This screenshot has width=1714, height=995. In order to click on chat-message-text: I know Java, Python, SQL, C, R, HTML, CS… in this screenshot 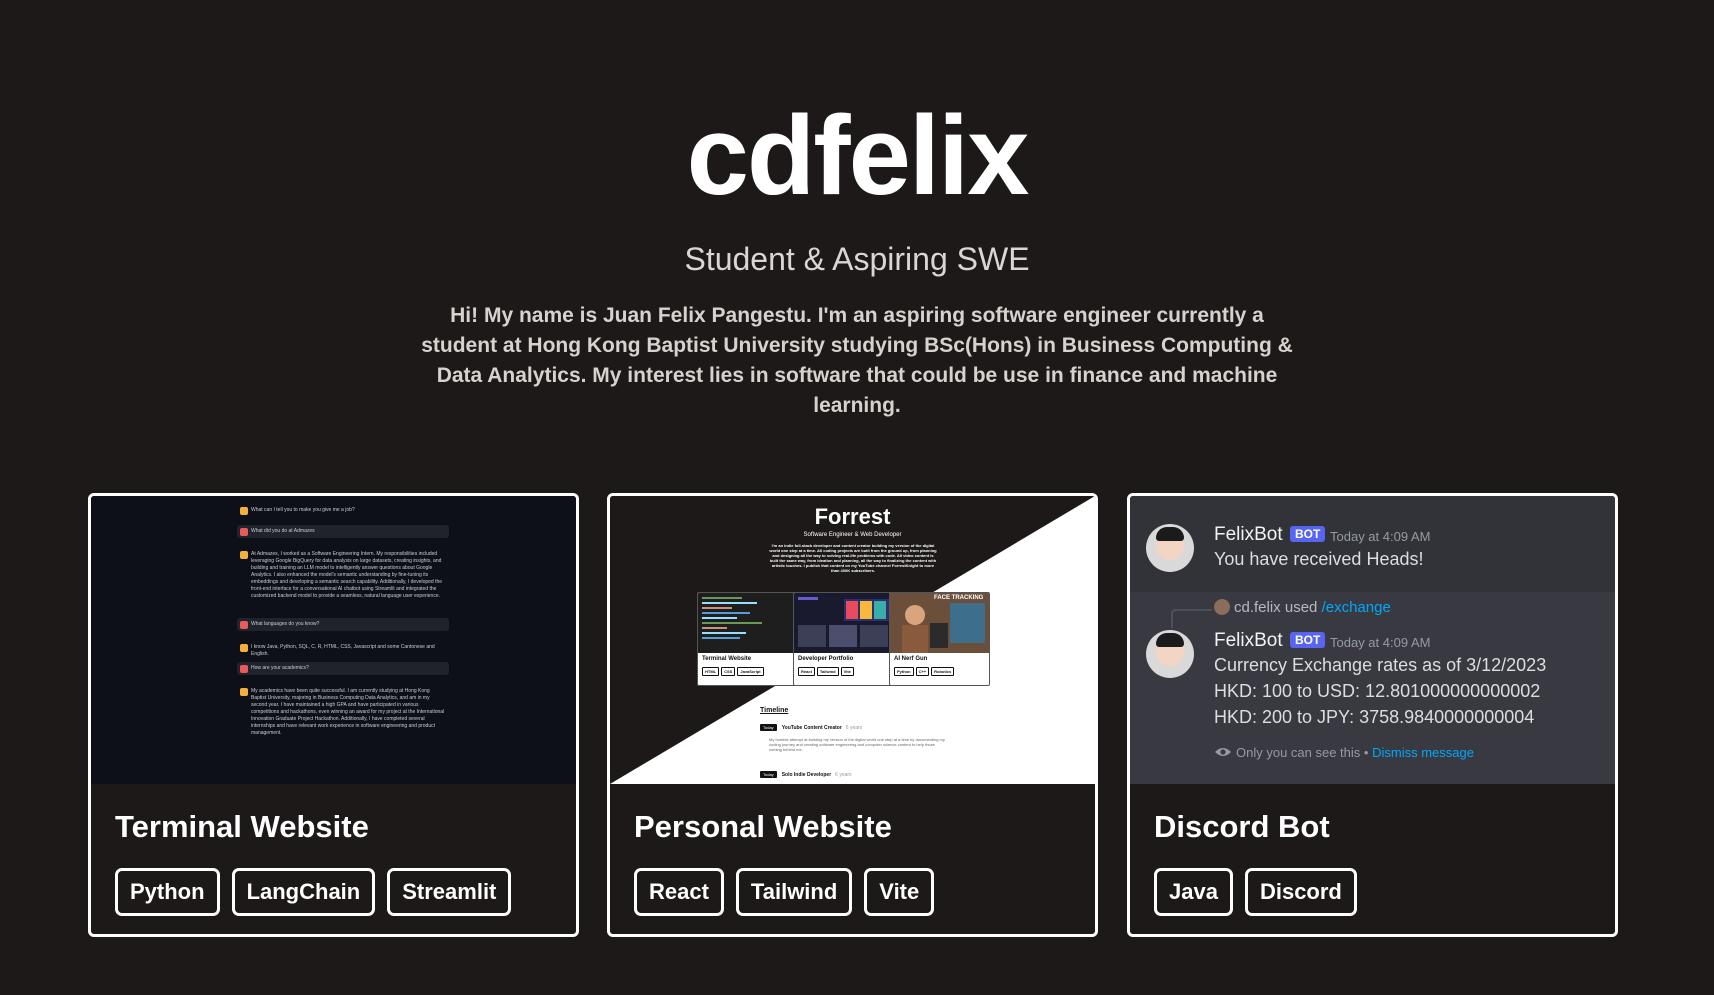, I will do `click(343, 650)`.